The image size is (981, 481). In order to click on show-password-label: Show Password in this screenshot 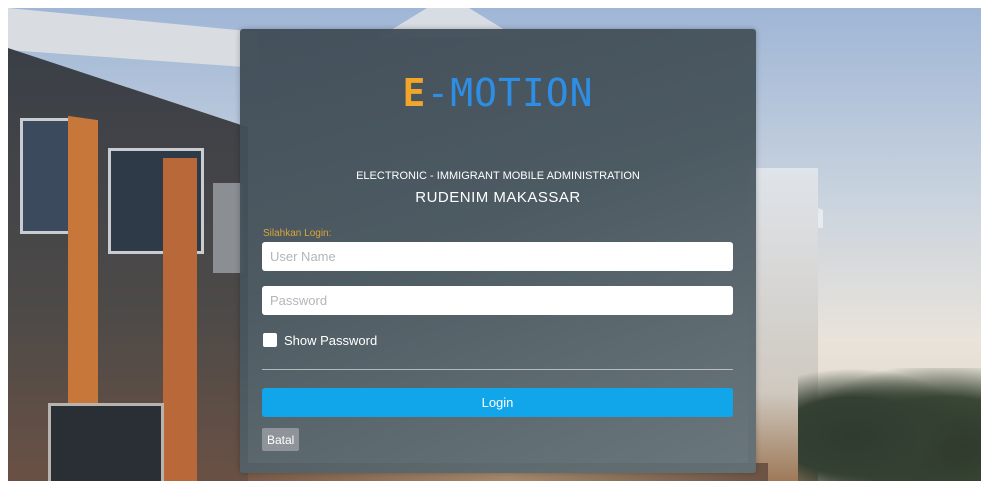, I will do `click(331, 340)`.